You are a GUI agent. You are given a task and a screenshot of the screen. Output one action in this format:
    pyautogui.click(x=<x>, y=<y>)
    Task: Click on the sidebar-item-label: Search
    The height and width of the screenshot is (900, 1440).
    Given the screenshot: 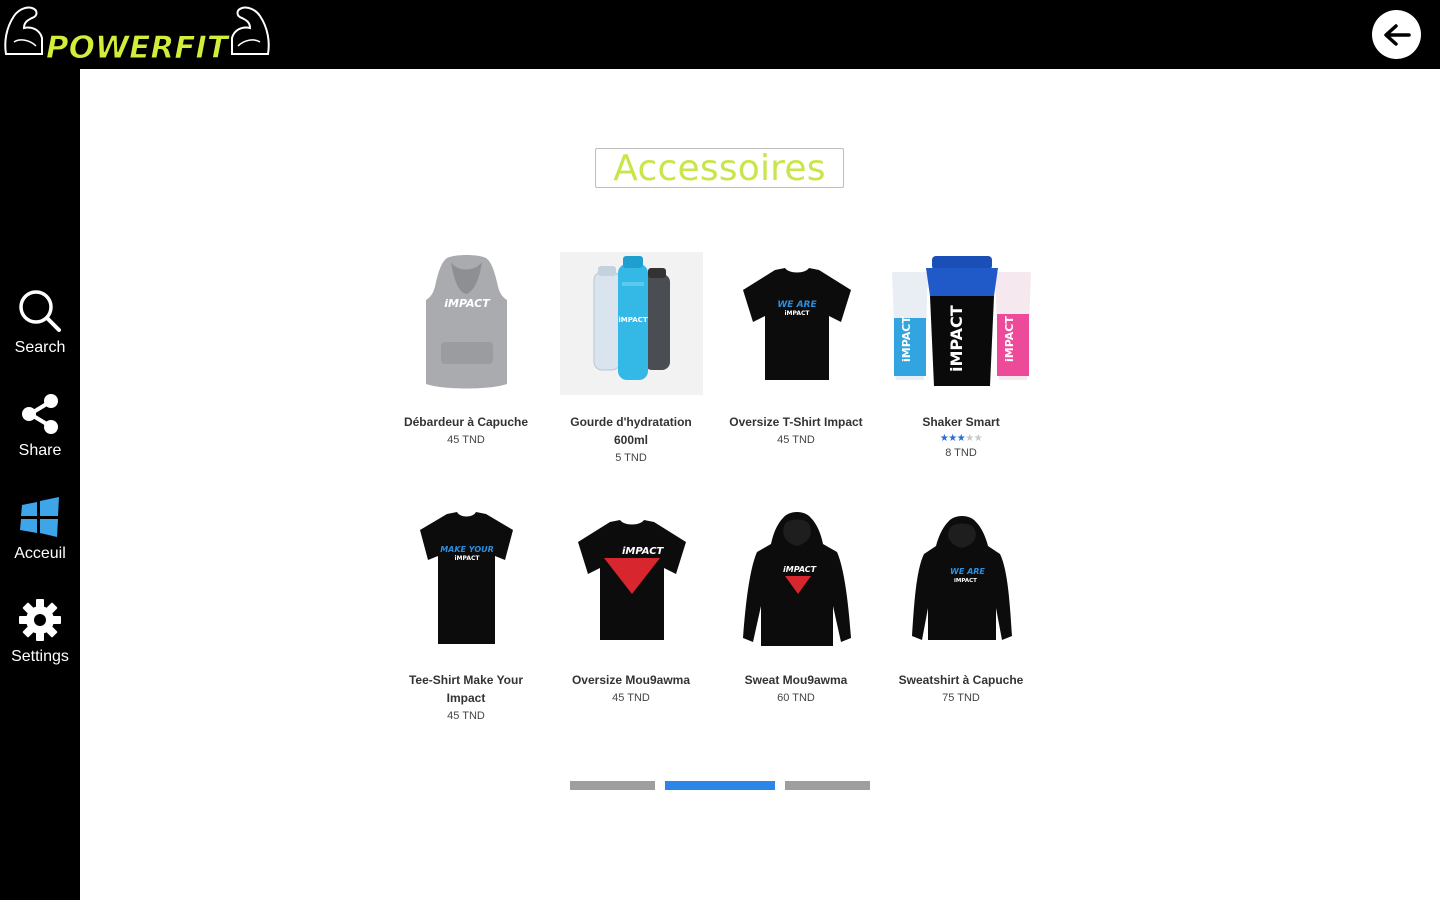 What is the action you would take?
    pyautogui.click(x=40, y=347)
    